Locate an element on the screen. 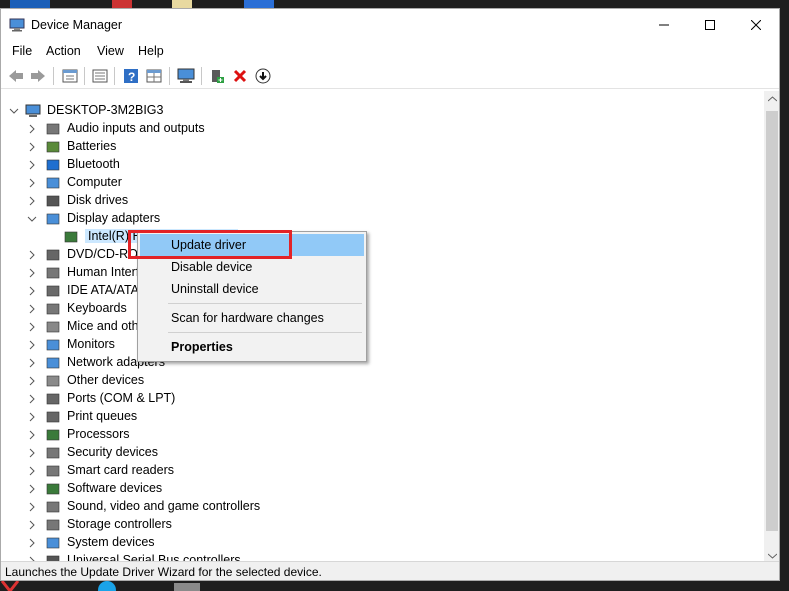 This screenshot has height=591, width=789. tree-item-label: Audio inputs and outputs is located at coordinates (136, 128).